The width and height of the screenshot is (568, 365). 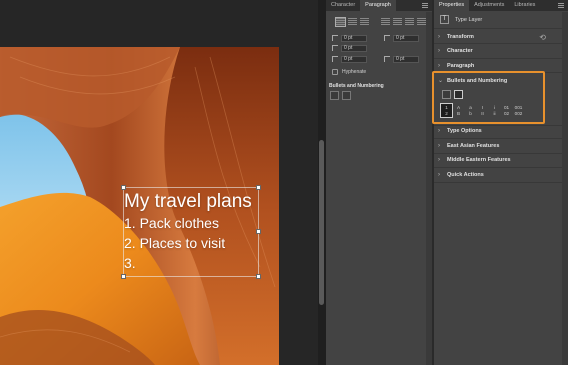 What do you see at coordinates (175, 243) in the screenshot?
I see `list-item: 2. Places to visit` at bounding box center [175, 243].